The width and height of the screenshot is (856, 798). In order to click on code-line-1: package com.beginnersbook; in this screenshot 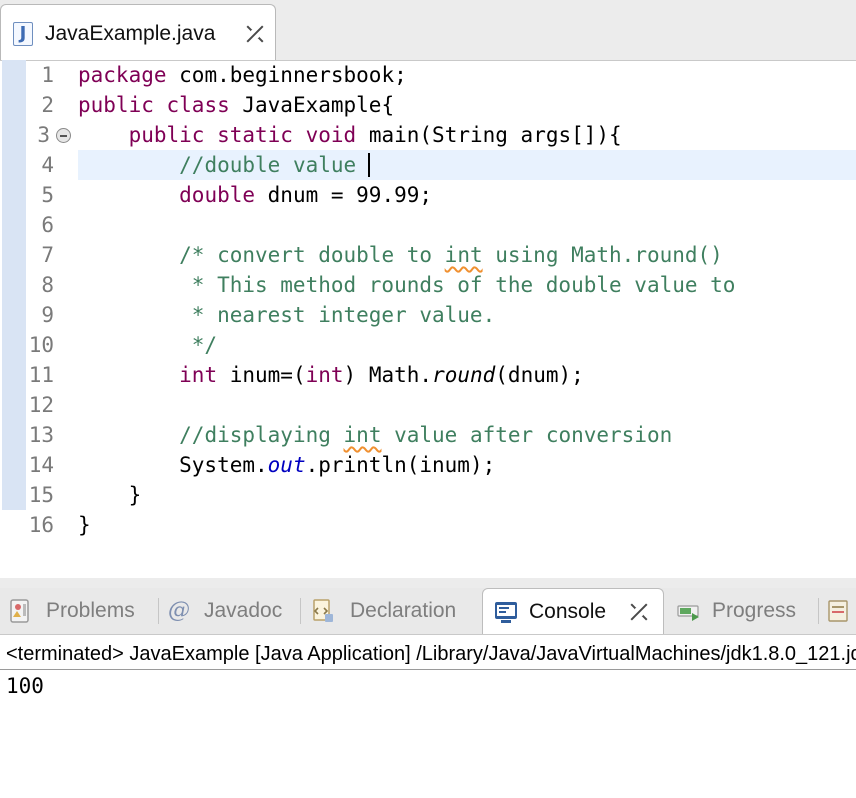, I will do `click(242, 75)`.